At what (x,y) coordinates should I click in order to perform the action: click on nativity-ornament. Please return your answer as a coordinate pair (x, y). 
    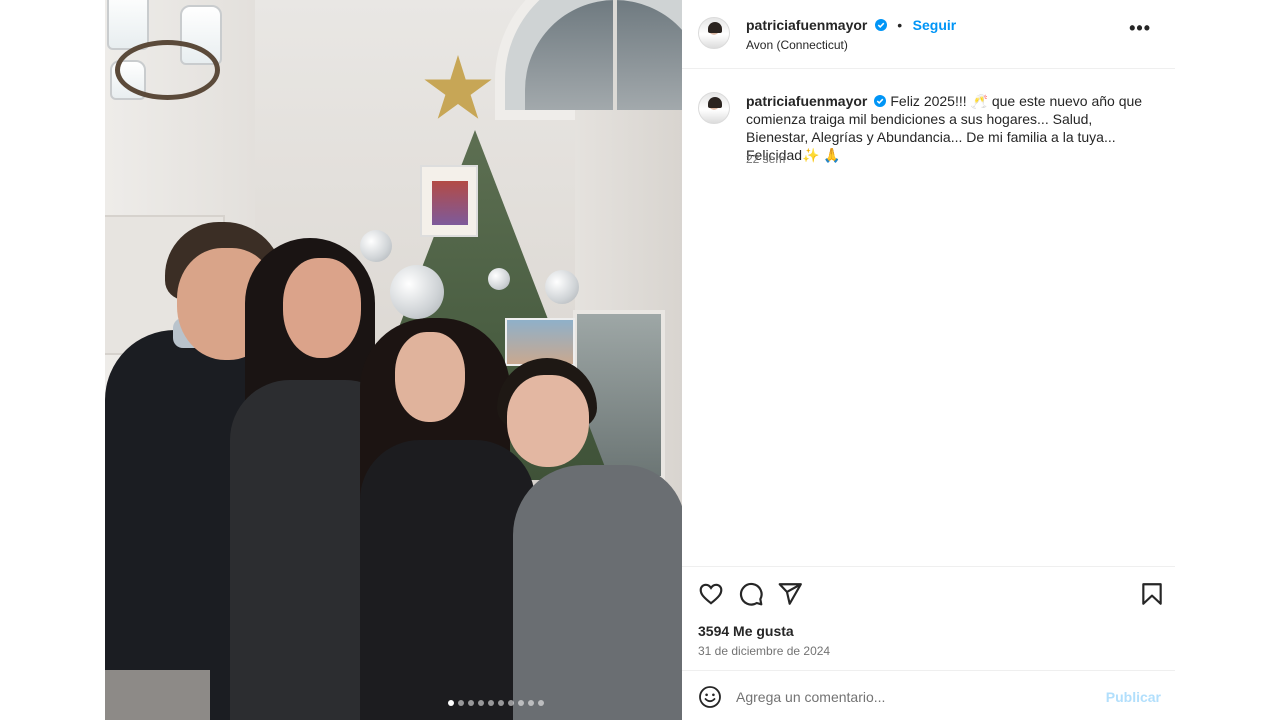
    Looking at the image, I should click on (449, 201).